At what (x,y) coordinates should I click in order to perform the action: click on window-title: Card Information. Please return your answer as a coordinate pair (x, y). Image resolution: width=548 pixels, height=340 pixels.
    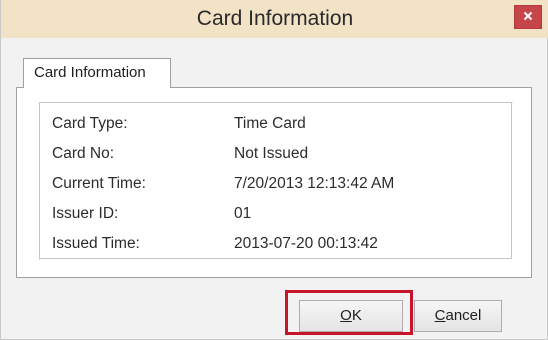
    Looking at the image, I should click on (275, 18).